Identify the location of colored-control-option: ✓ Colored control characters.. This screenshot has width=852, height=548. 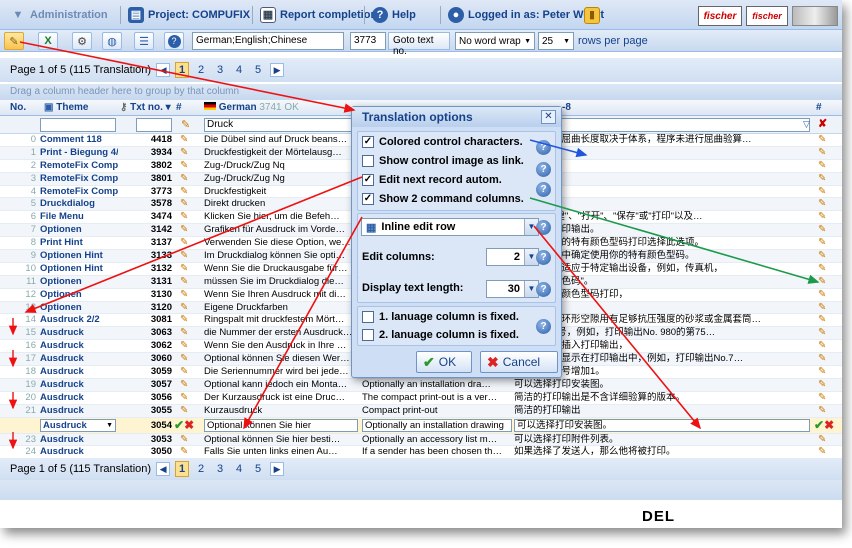
(442, 142).